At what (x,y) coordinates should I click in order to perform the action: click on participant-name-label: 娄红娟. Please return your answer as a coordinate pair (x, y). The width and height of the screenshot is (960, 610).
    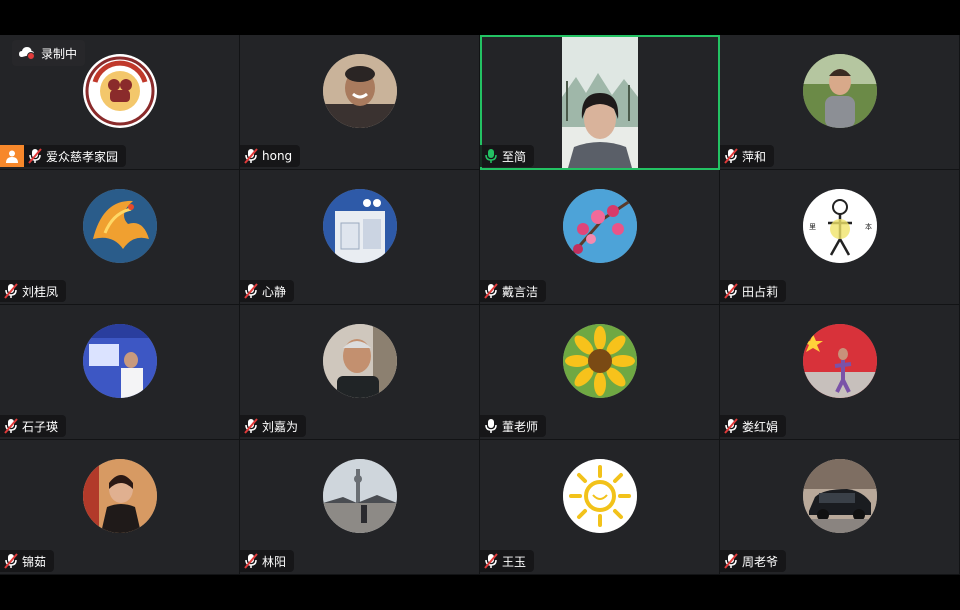
    Looking at the image, I should click on (753, 426).